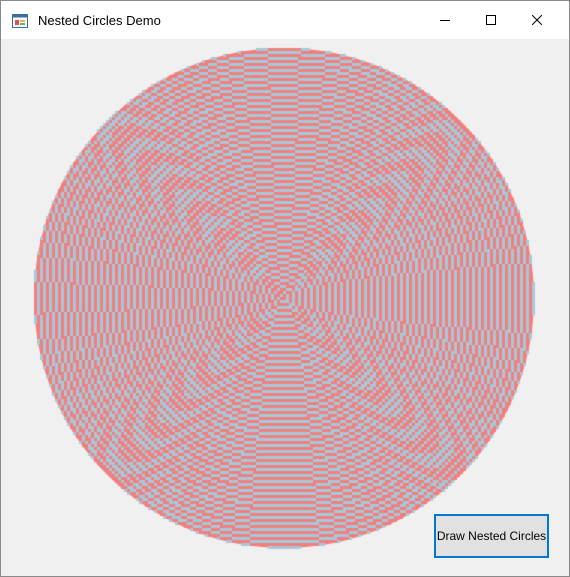 The width and height of the screenshot is (570, 577). Describe the element at coordinates (285, 20) in the screenshot. I see `title-bar: Nested Circles Demo` at that location.